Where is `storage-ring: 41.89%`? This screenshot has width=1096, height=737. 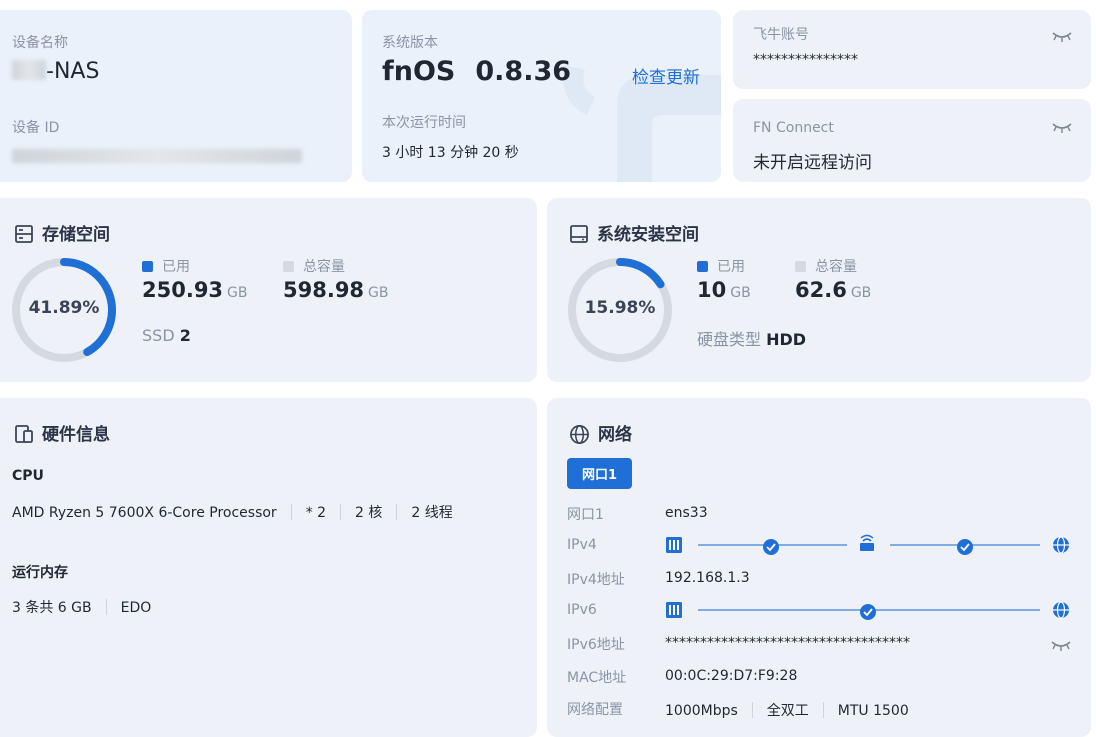
storage-ring: 41.89% is located at coordinates (64, 310).